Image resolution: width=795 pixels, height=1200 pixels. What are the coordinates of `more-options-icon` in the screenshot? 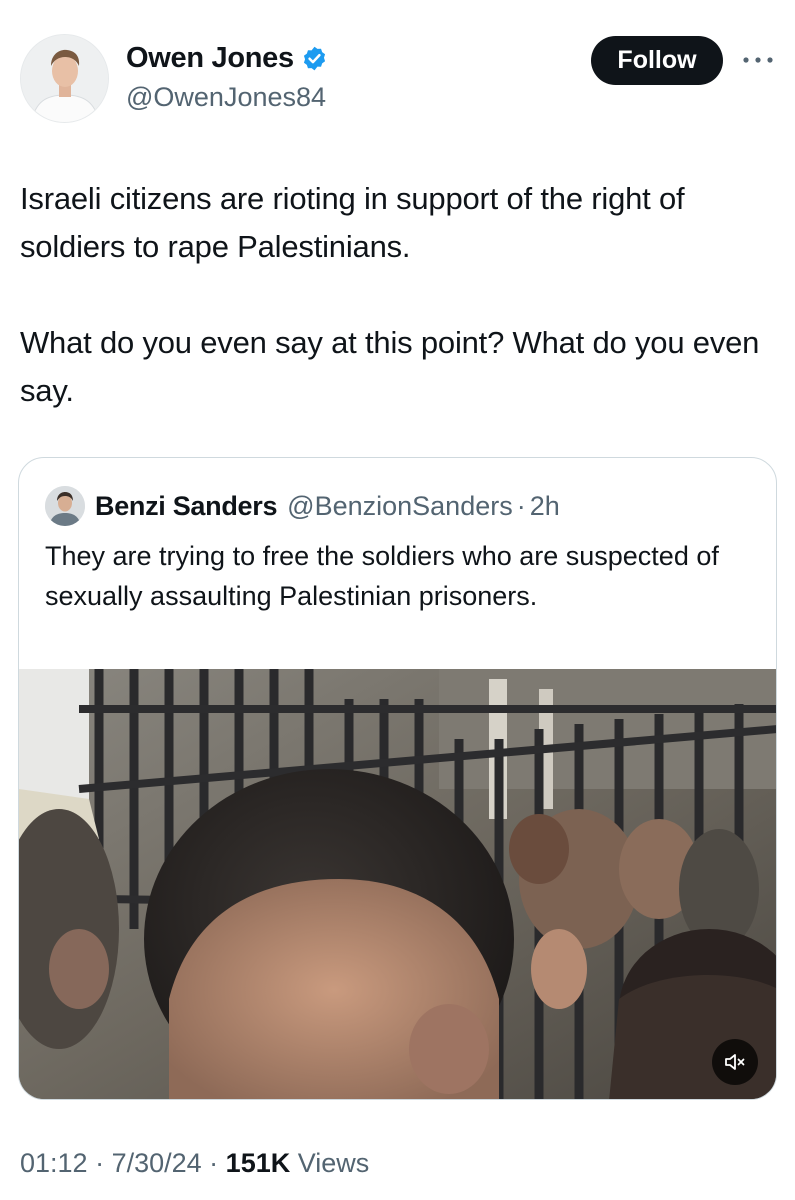 It's located at (758, 60).